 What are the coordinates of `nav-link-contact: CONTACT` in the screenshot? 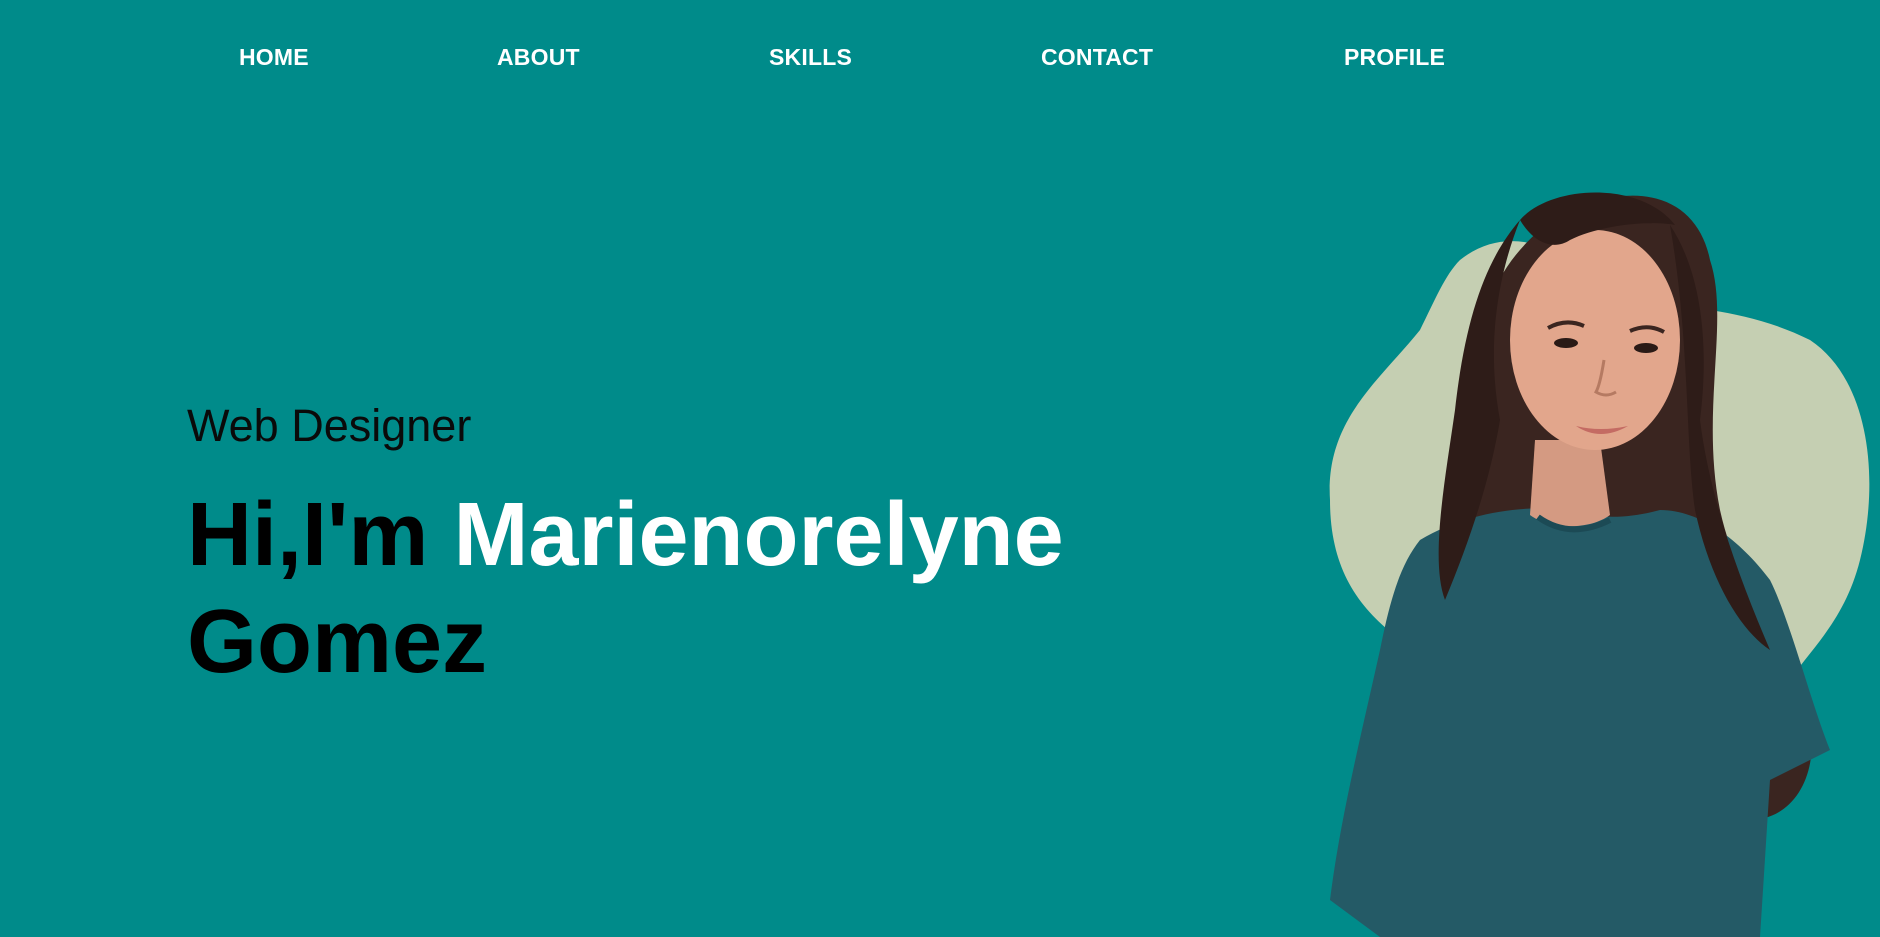 It's located at (1097, 57).